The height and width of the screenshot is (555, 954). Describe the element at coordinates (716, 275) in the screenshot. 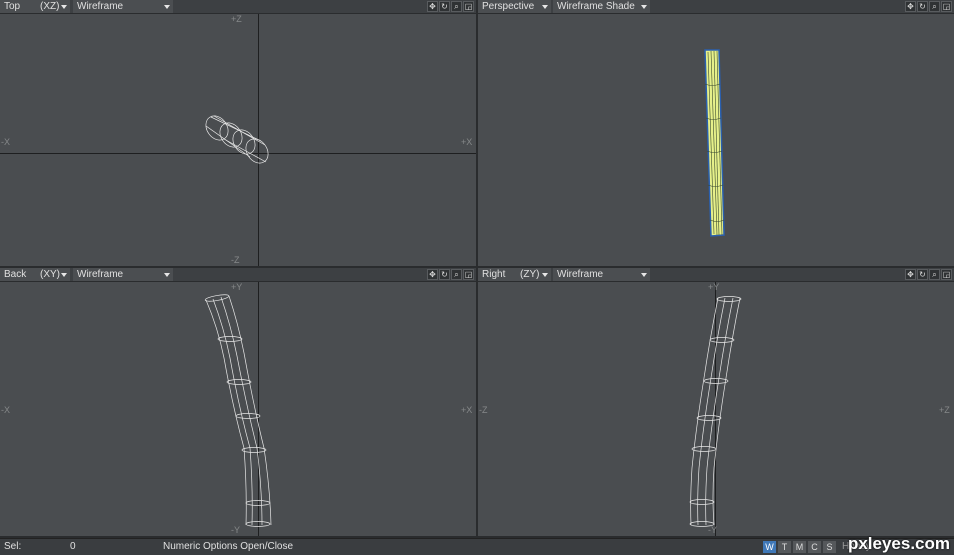

I see `viewport-right-header: Right (ZY) Wireframe ✥ ↻ ⌕ ◲` at that location.